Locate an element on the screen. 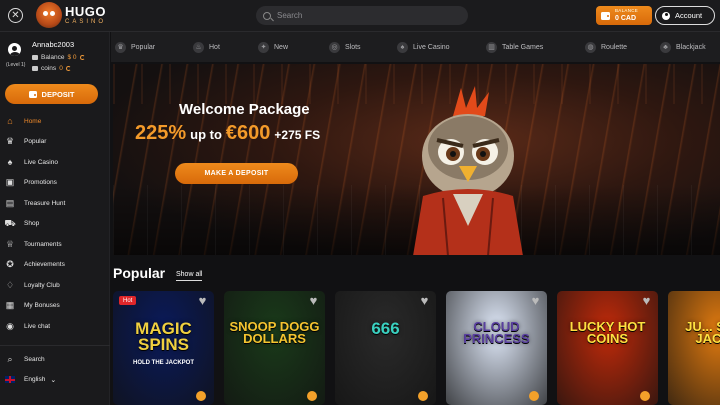  sidebar-item-search: ⌕ Search is located at coordinates (55, 359).